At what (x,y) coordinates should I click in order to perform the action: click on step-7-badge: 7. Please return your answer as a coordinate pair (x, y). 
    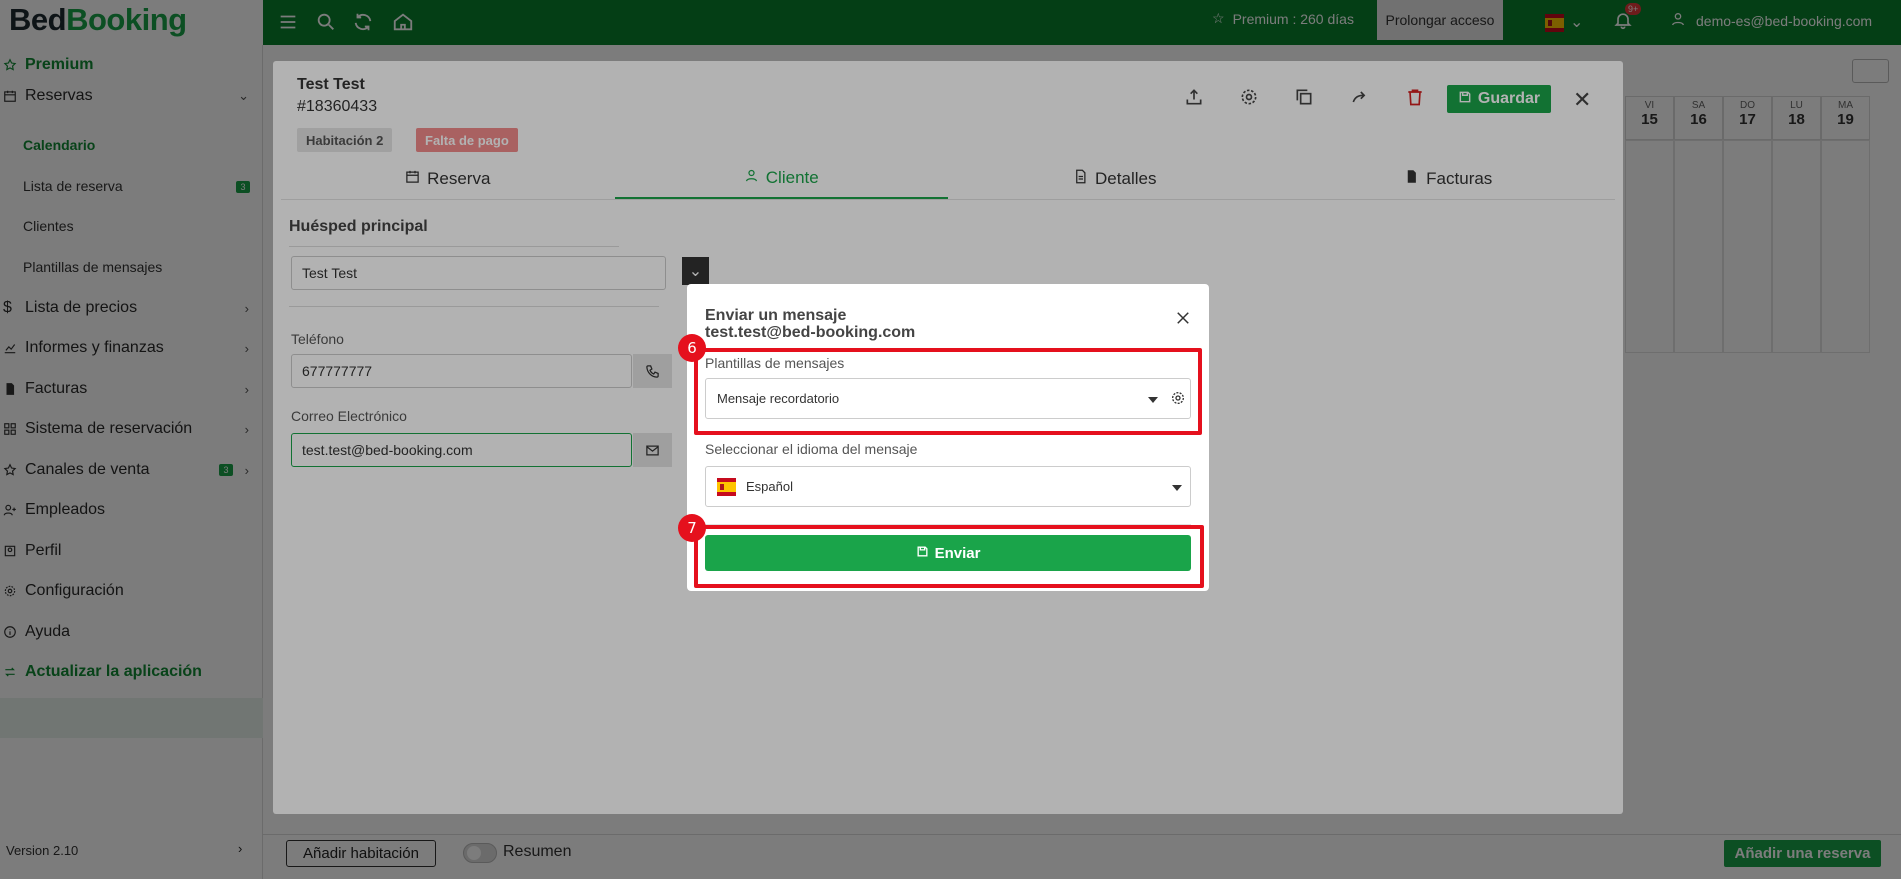
    Looking at the image, I should click on (692, 528).